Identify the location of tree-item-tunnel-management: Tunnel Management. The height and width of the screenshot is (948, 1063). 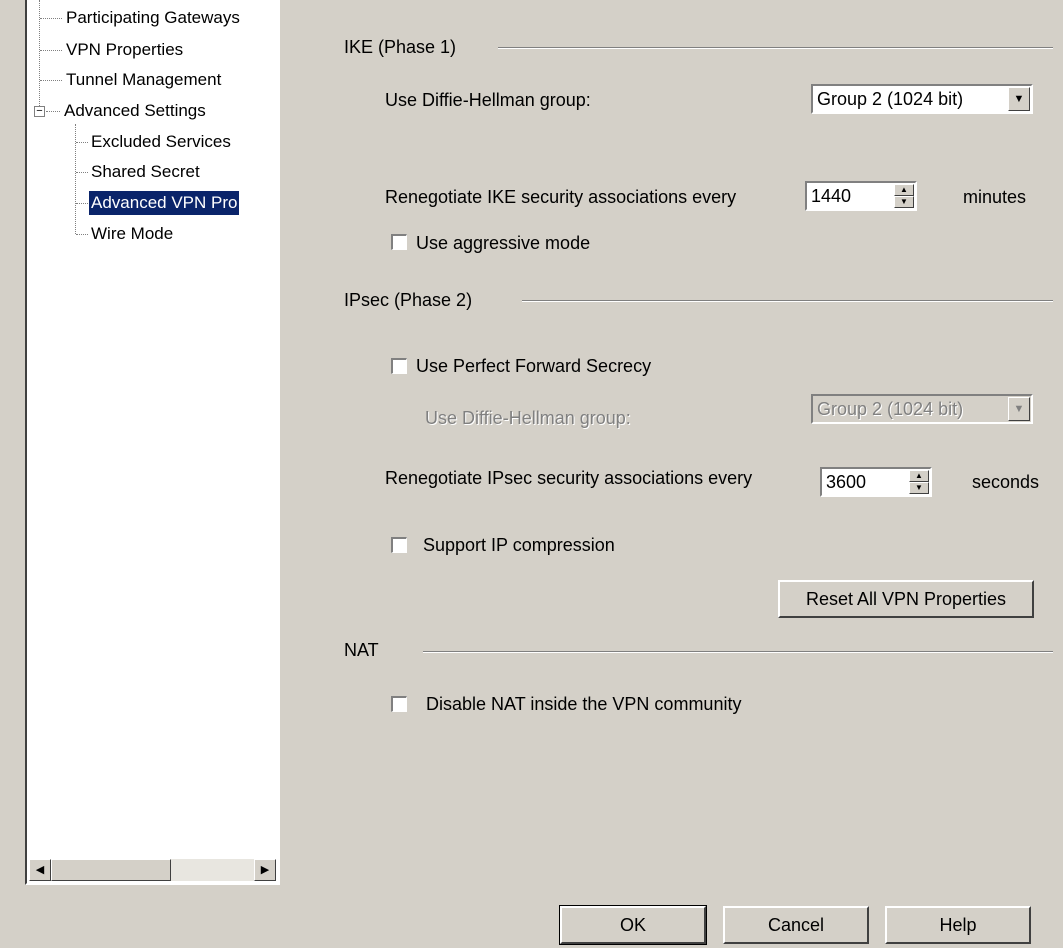
(143, 80).